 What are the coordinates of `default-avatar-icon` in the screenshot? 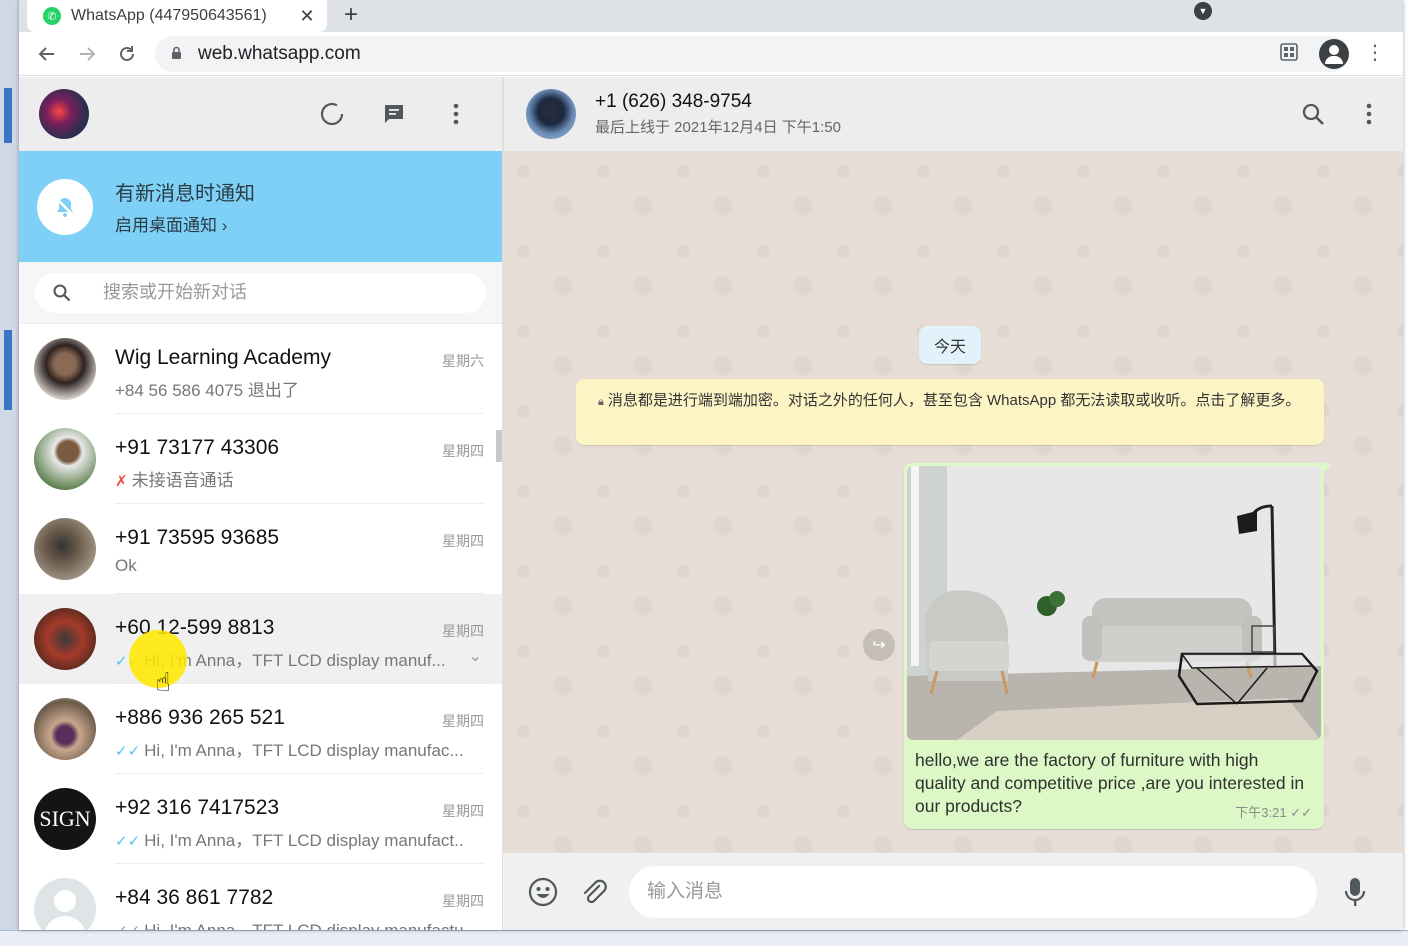 It's located at (65, 904).